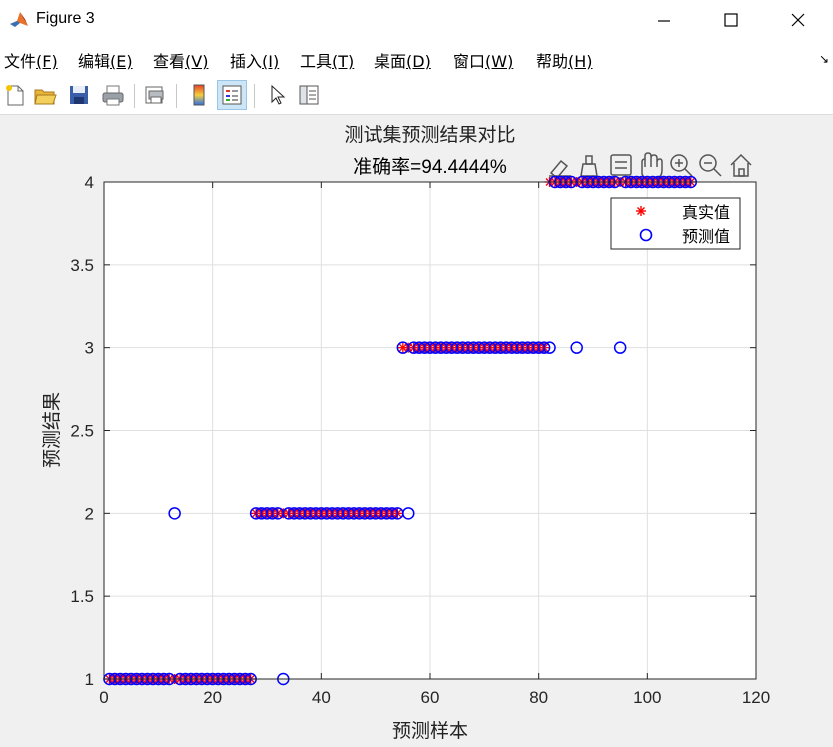 The height and width of the screenshot is (747, 833). Describe the element at coordinates (402, 60) in the screenshot. I see `menu-desktop: 桌面(D)` at that location.